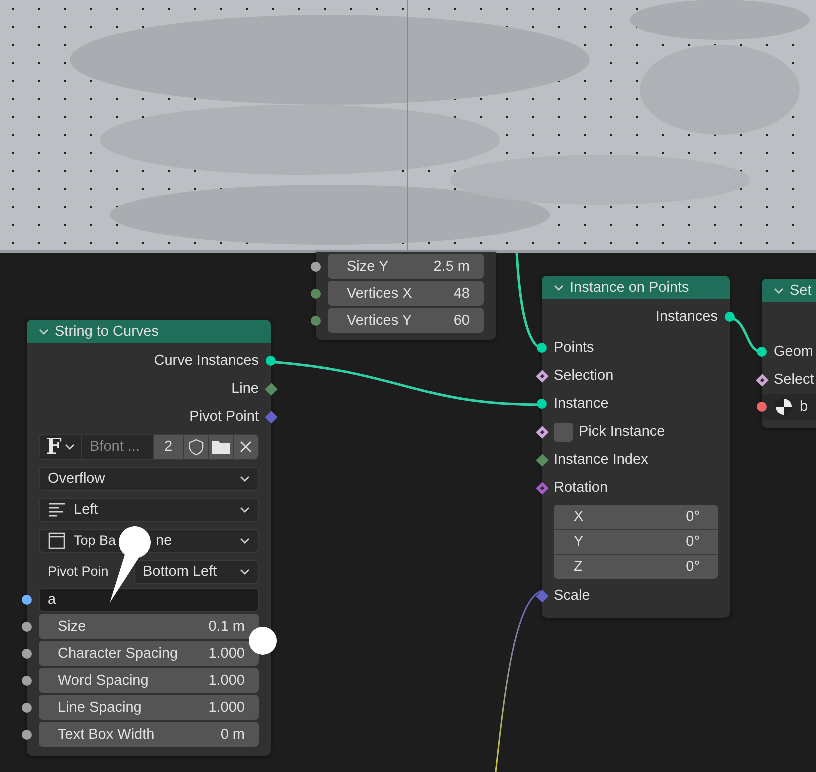 This screenshot has width=816, height=772. I want to click on field-label: Pivot Poin, so click(78, 571).